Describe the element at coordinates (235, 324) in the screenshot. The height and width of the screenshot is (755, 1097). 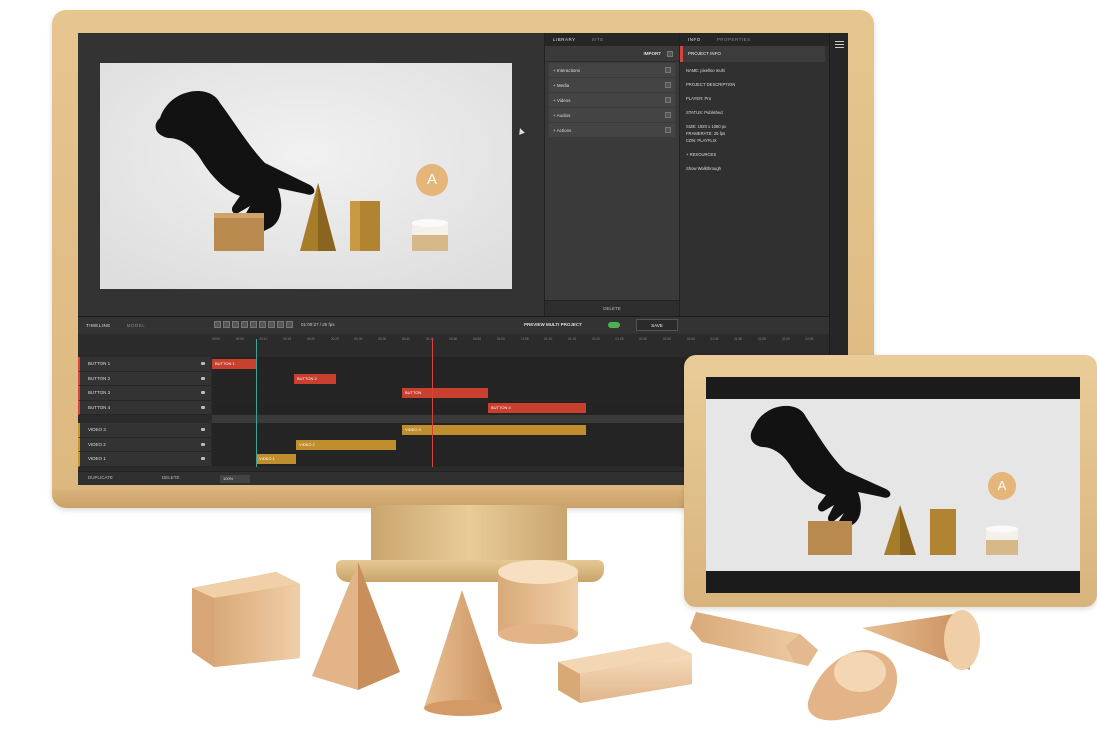
I see `rewind-icon` at that location.